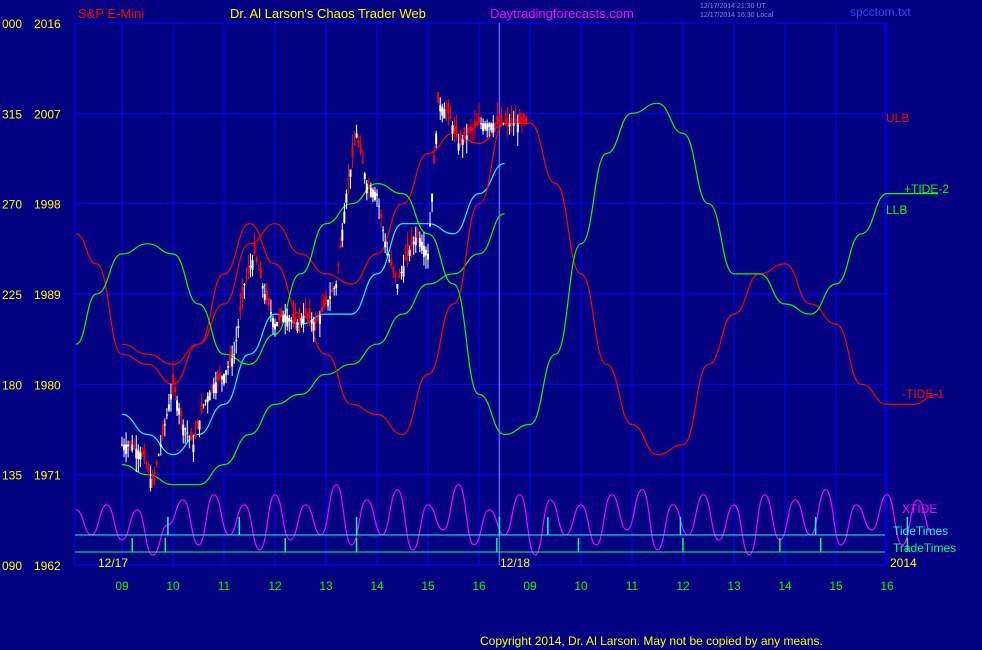 The width and height of the screenshot is (982, 650). Describe the element at coordinates (328, 13) in the screenshot. I see `chart-title: Dr. Al Larson's Chaos Trader Web` at that location.